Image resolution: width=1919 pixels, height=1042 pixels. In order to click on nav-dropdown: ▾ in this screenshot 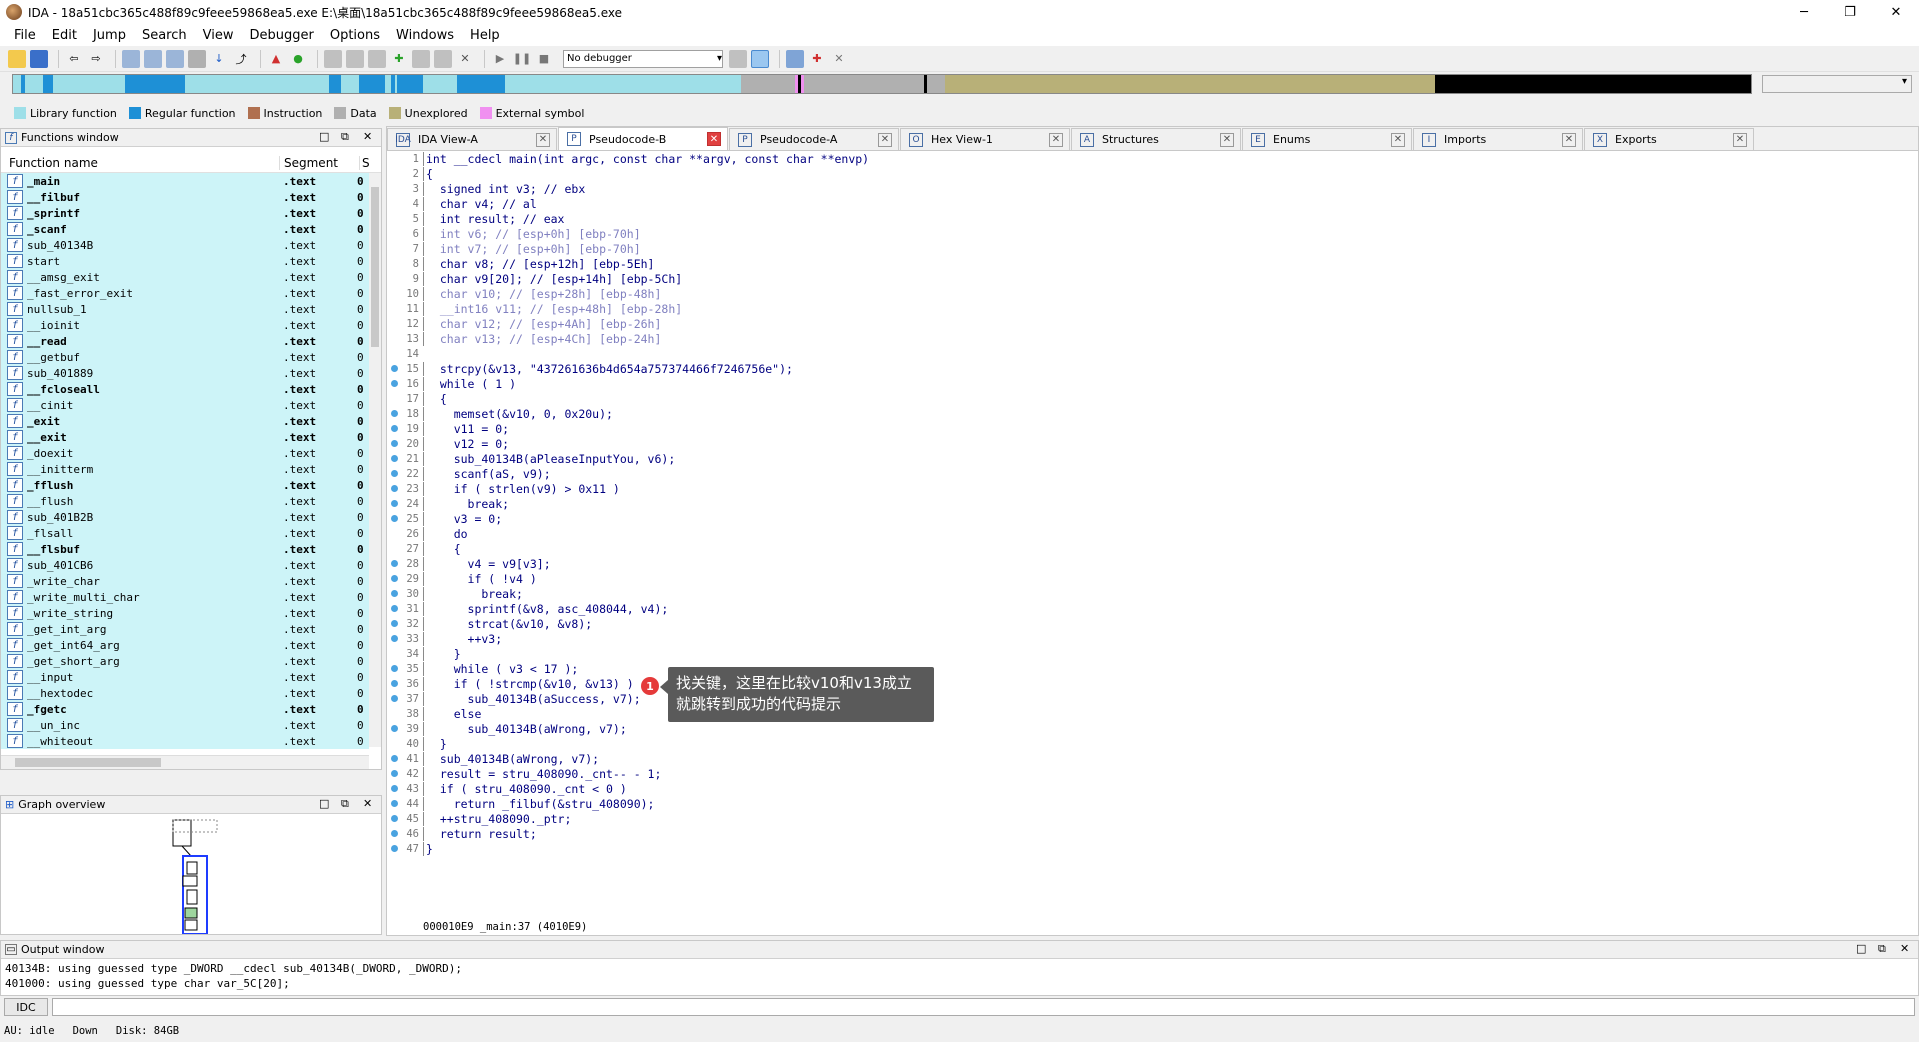, I will do `click(1837, 84)`.